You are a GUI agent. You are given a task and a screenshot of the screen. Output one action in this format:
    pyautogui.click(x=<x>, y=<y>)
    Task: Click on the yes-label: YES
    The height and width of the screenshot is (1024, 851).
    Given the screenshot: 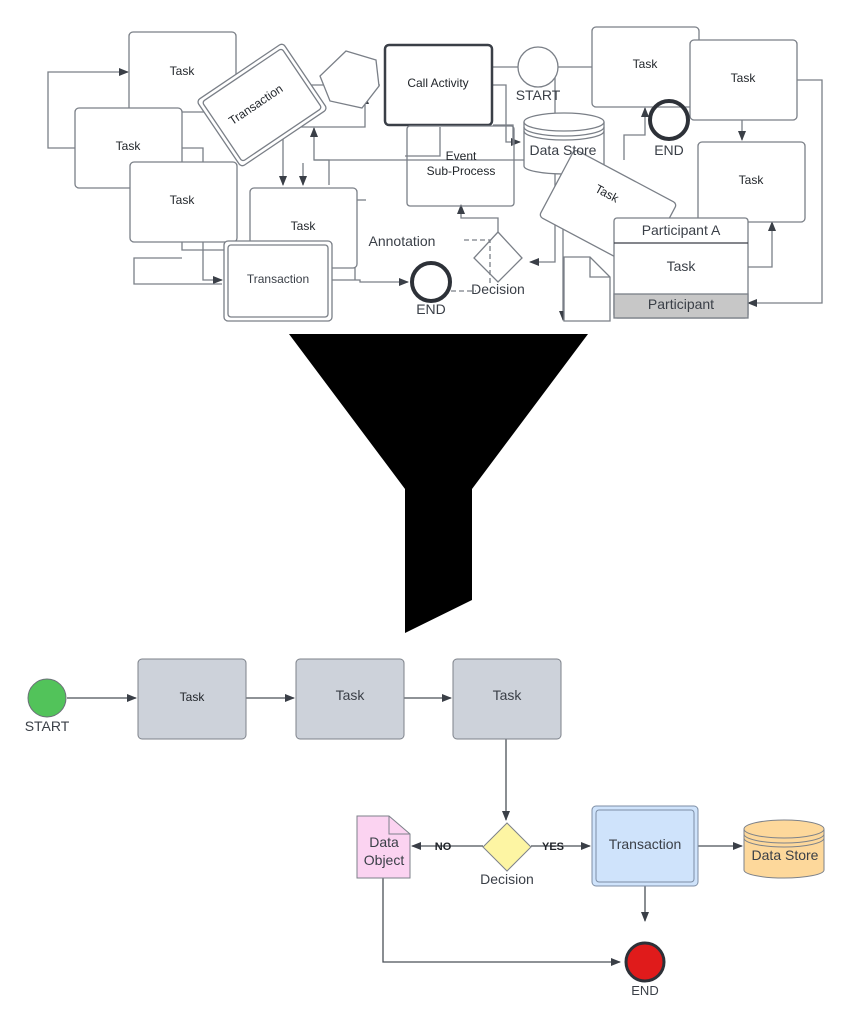 What is the action you would take?
    pyautogui.click(x=553, y=847)
    